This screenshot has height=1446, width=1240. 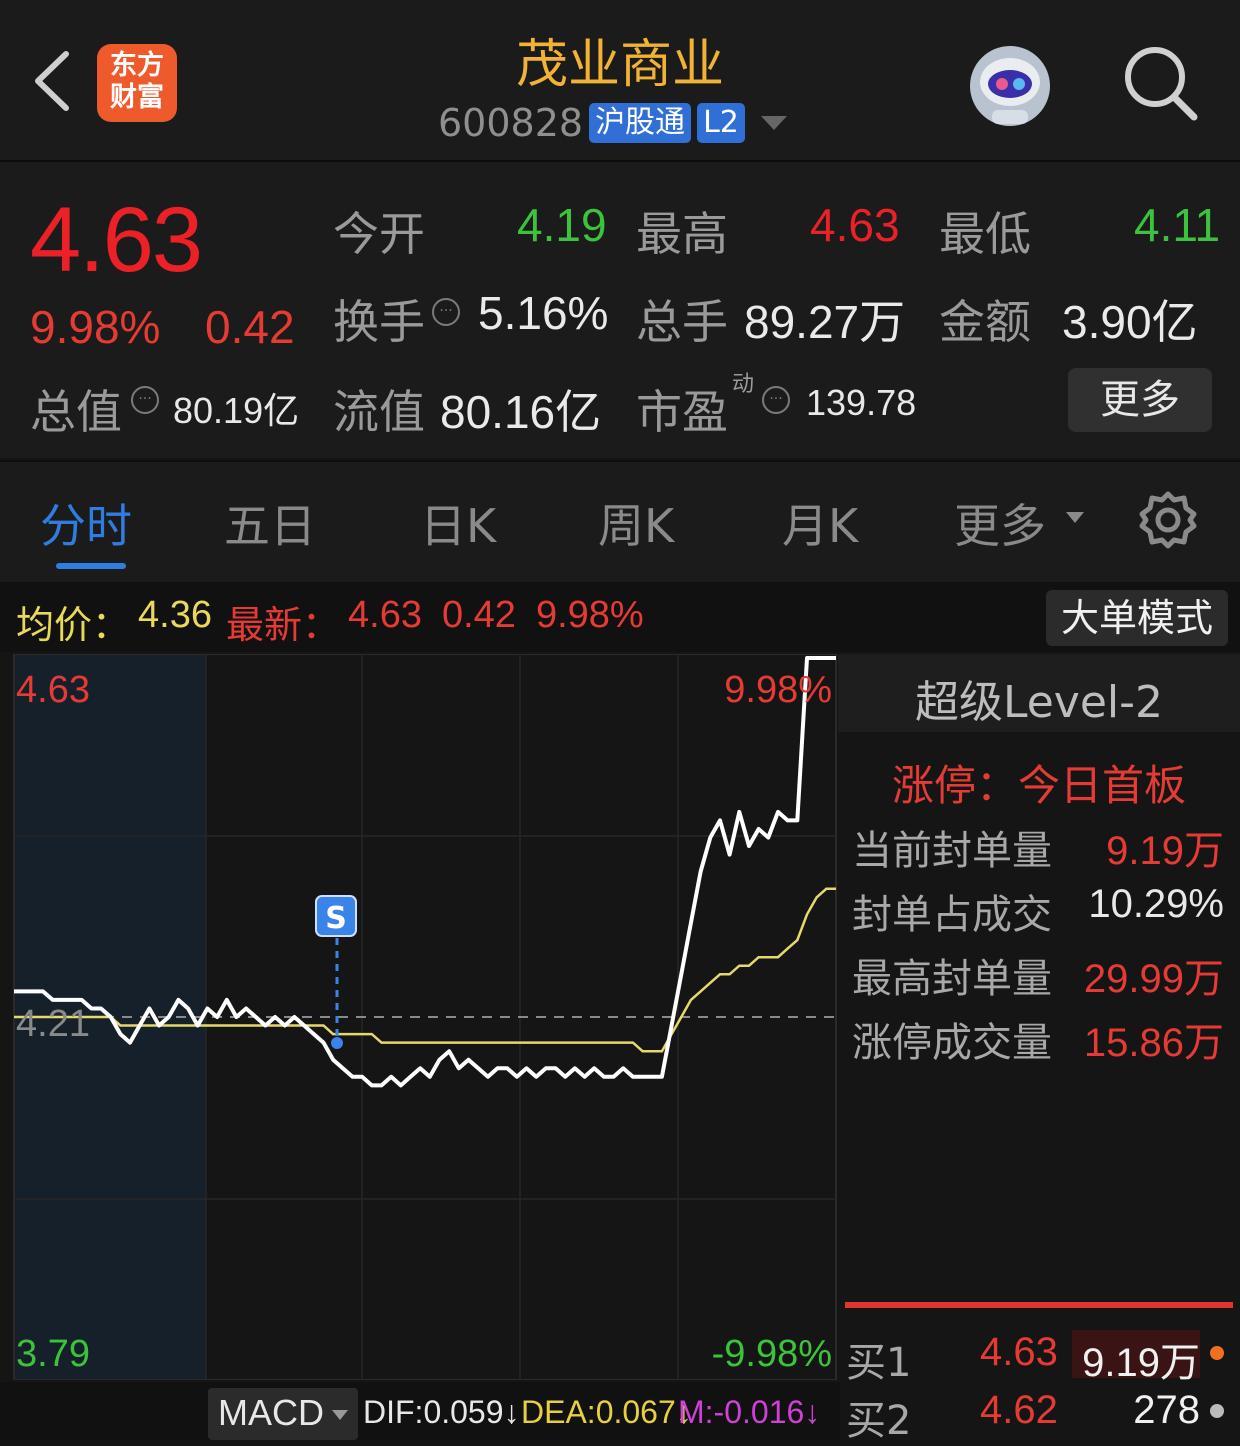 What do you see at coordinates (53, 1354) in the screenshot?
I see `price-bottom-label: 3.79` at bounding box center [53, 1354].